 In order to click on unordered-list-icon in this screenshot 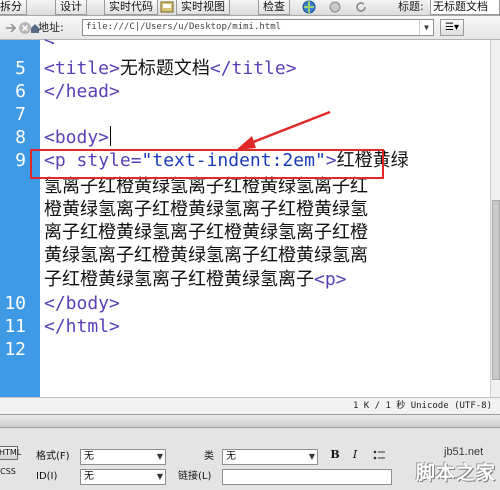, I will do `click(379, 455)`.